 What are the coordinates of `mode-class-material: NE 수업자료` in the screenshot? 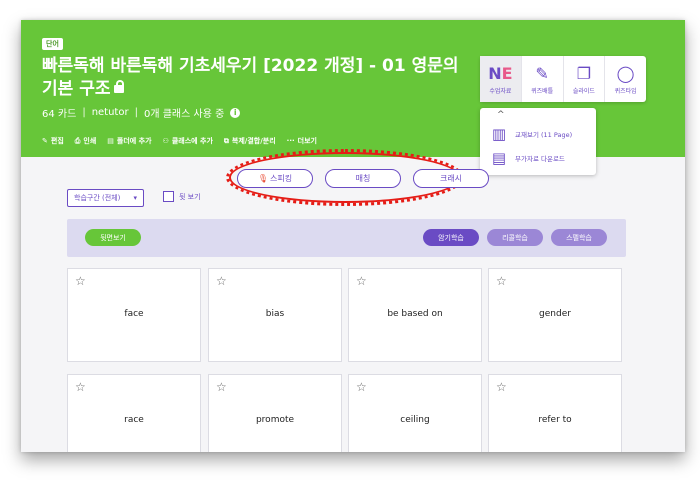 It's located at (501, 79).